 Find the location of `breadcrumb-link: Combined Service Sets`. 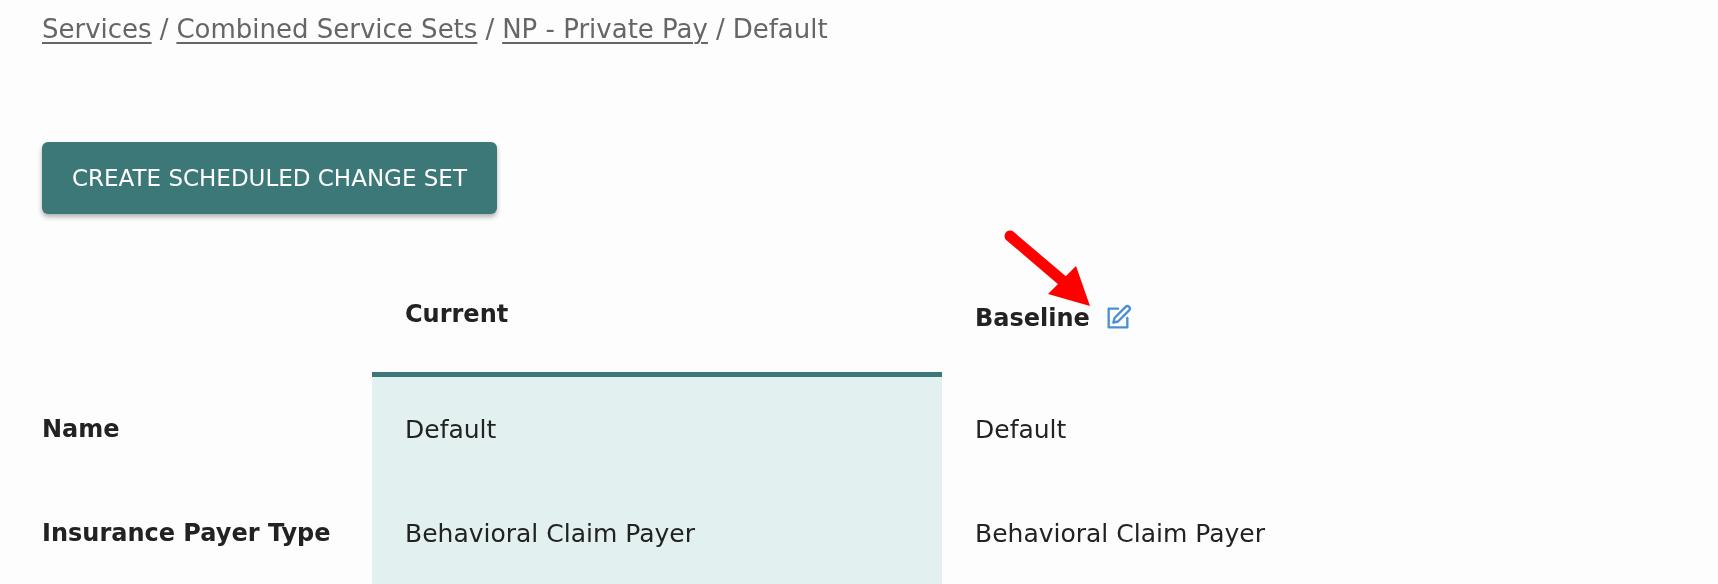

breadcrumb-link: Combined Service Sets is located at coordinates (327, 29).